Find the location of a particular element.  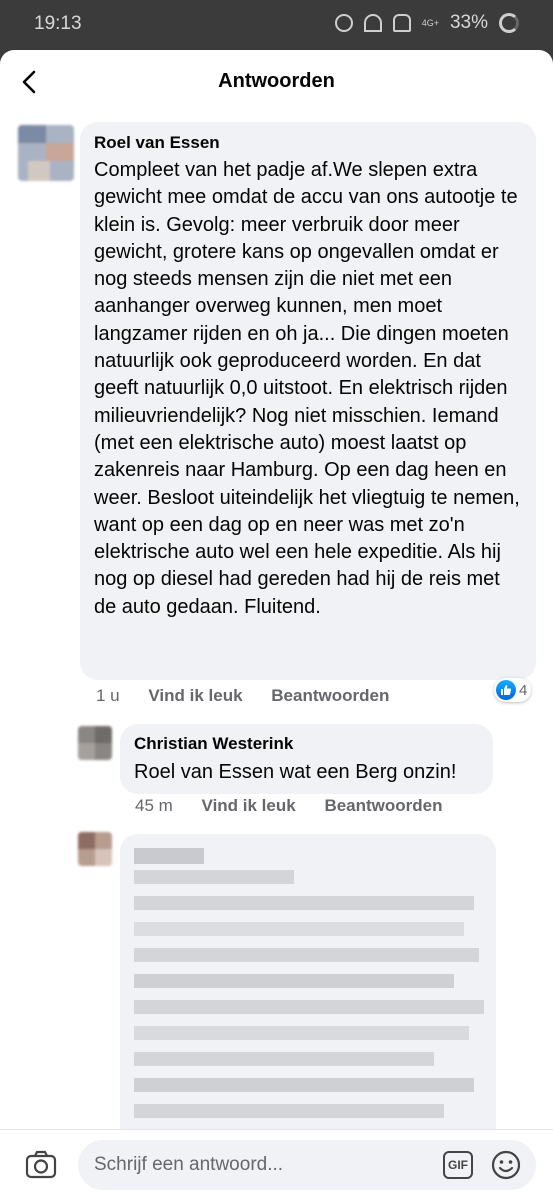

status-bar: 19:13 4G+ 33% is located at coordinates (276, 25).